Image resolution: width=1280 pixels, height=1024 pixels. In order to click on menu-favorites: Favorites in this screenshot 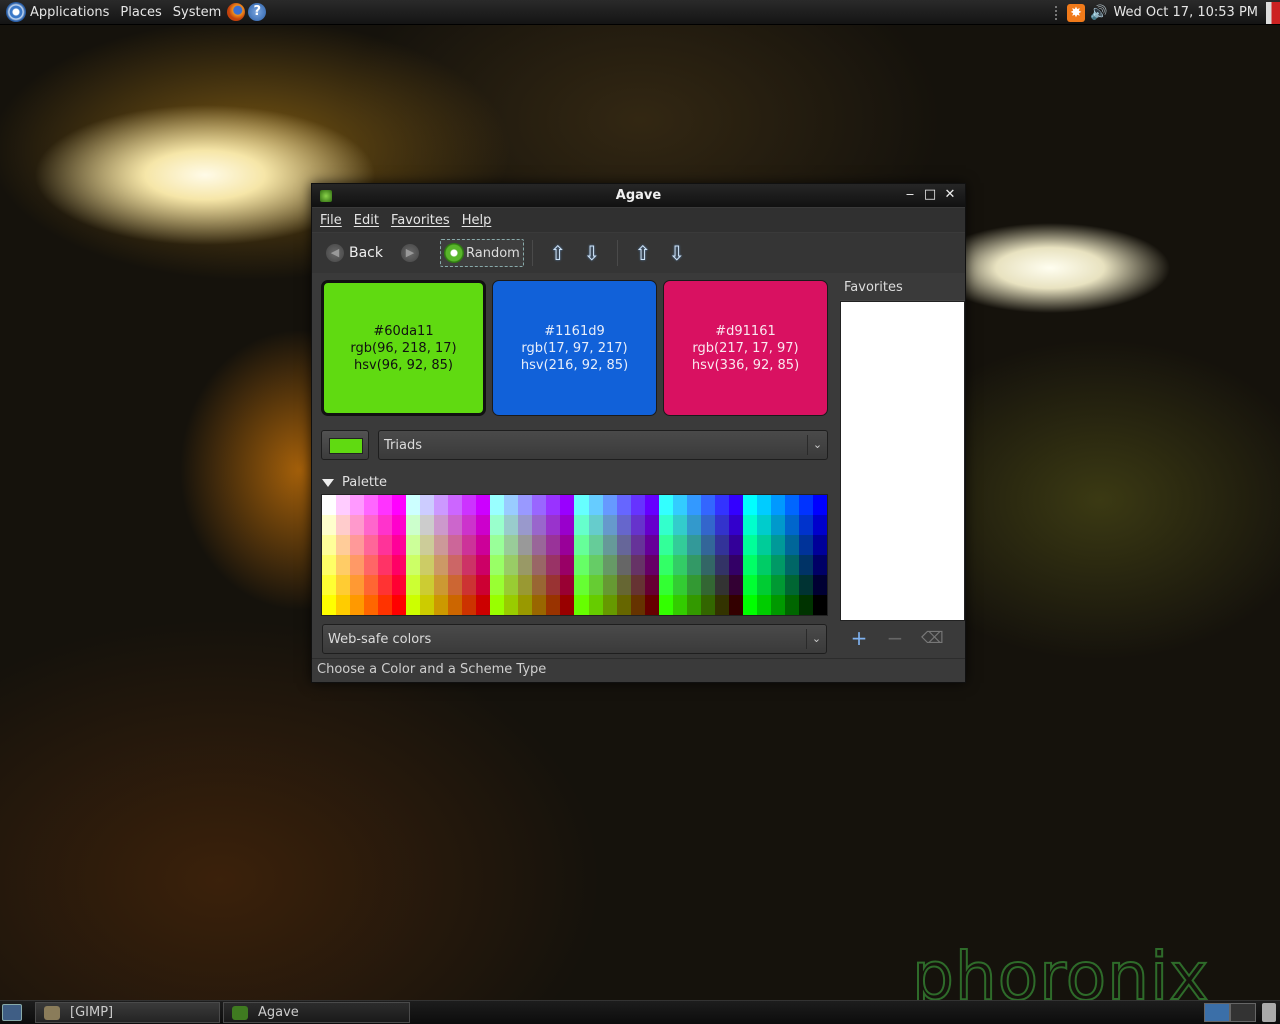, I will do `click(420, 220)`.